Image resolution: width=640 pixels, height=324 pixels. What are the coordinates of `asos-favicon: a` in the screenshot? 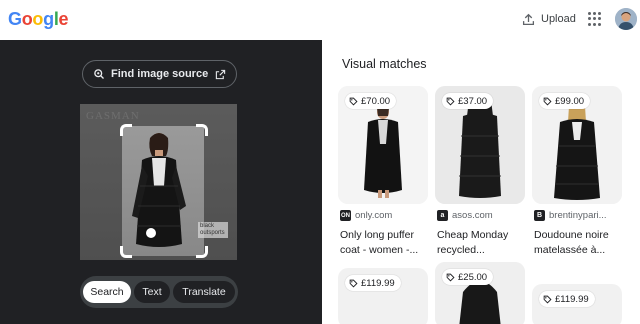 It's located at (442, 215).